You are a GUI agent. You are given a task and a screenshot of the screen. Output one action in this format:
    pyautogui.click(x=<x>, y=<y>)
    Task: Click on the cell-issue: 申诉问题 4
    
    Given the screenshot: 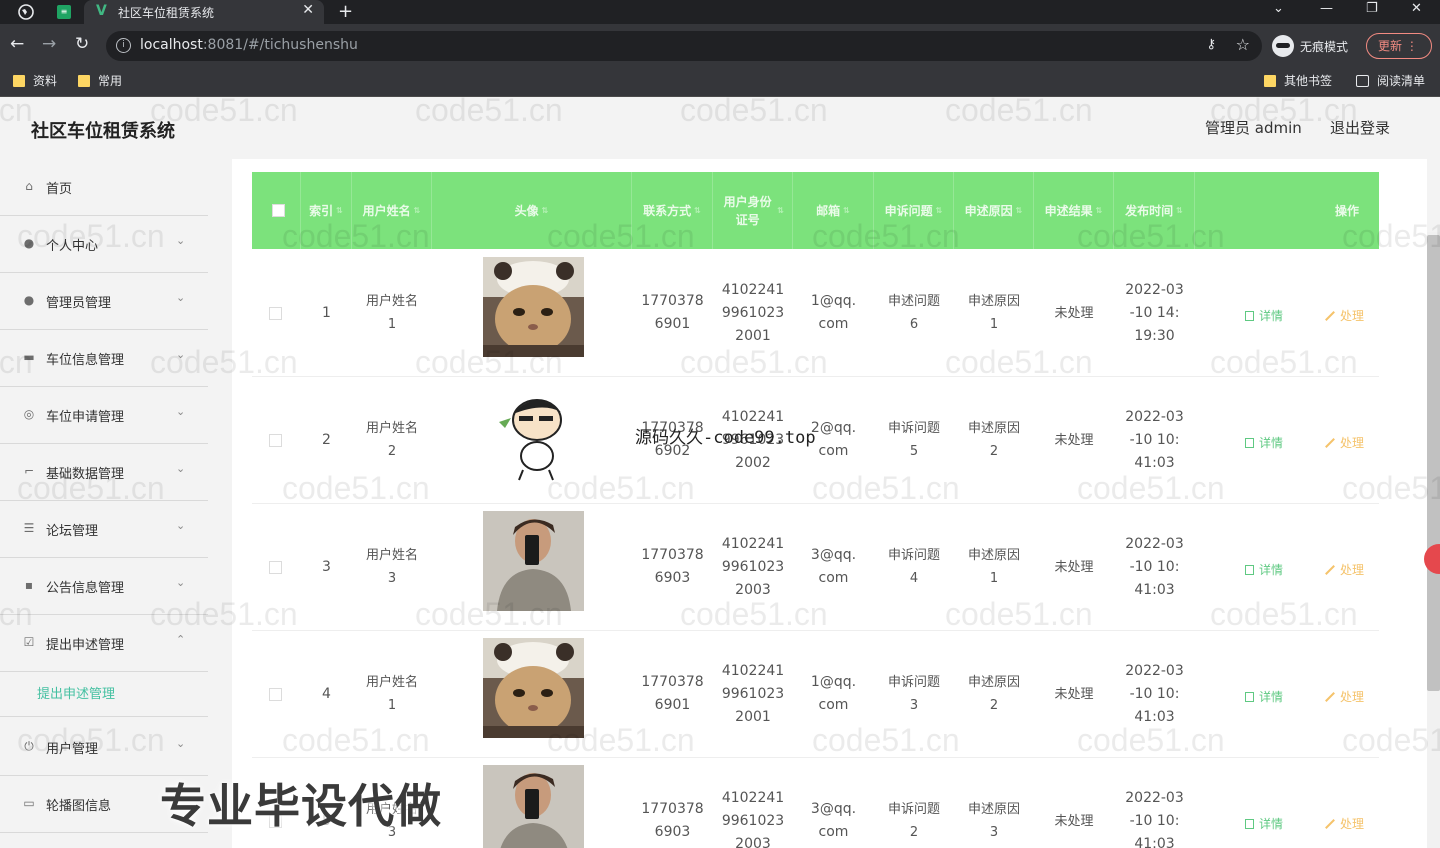 What is the action you would take?
    pyautogui.click(x=913, y=567)
    